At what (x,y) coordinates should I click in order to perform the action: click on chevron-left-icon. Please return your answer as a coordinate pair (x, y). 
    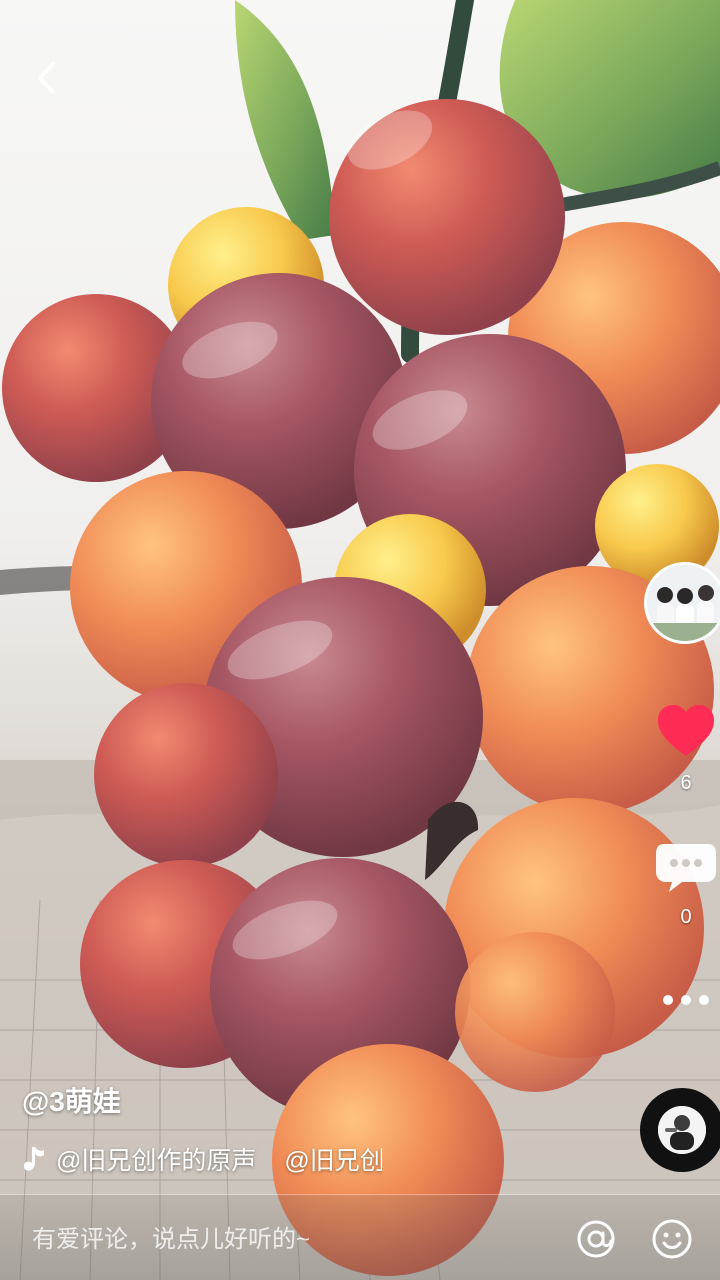
    Looking at the image, I should click on (46, 78).